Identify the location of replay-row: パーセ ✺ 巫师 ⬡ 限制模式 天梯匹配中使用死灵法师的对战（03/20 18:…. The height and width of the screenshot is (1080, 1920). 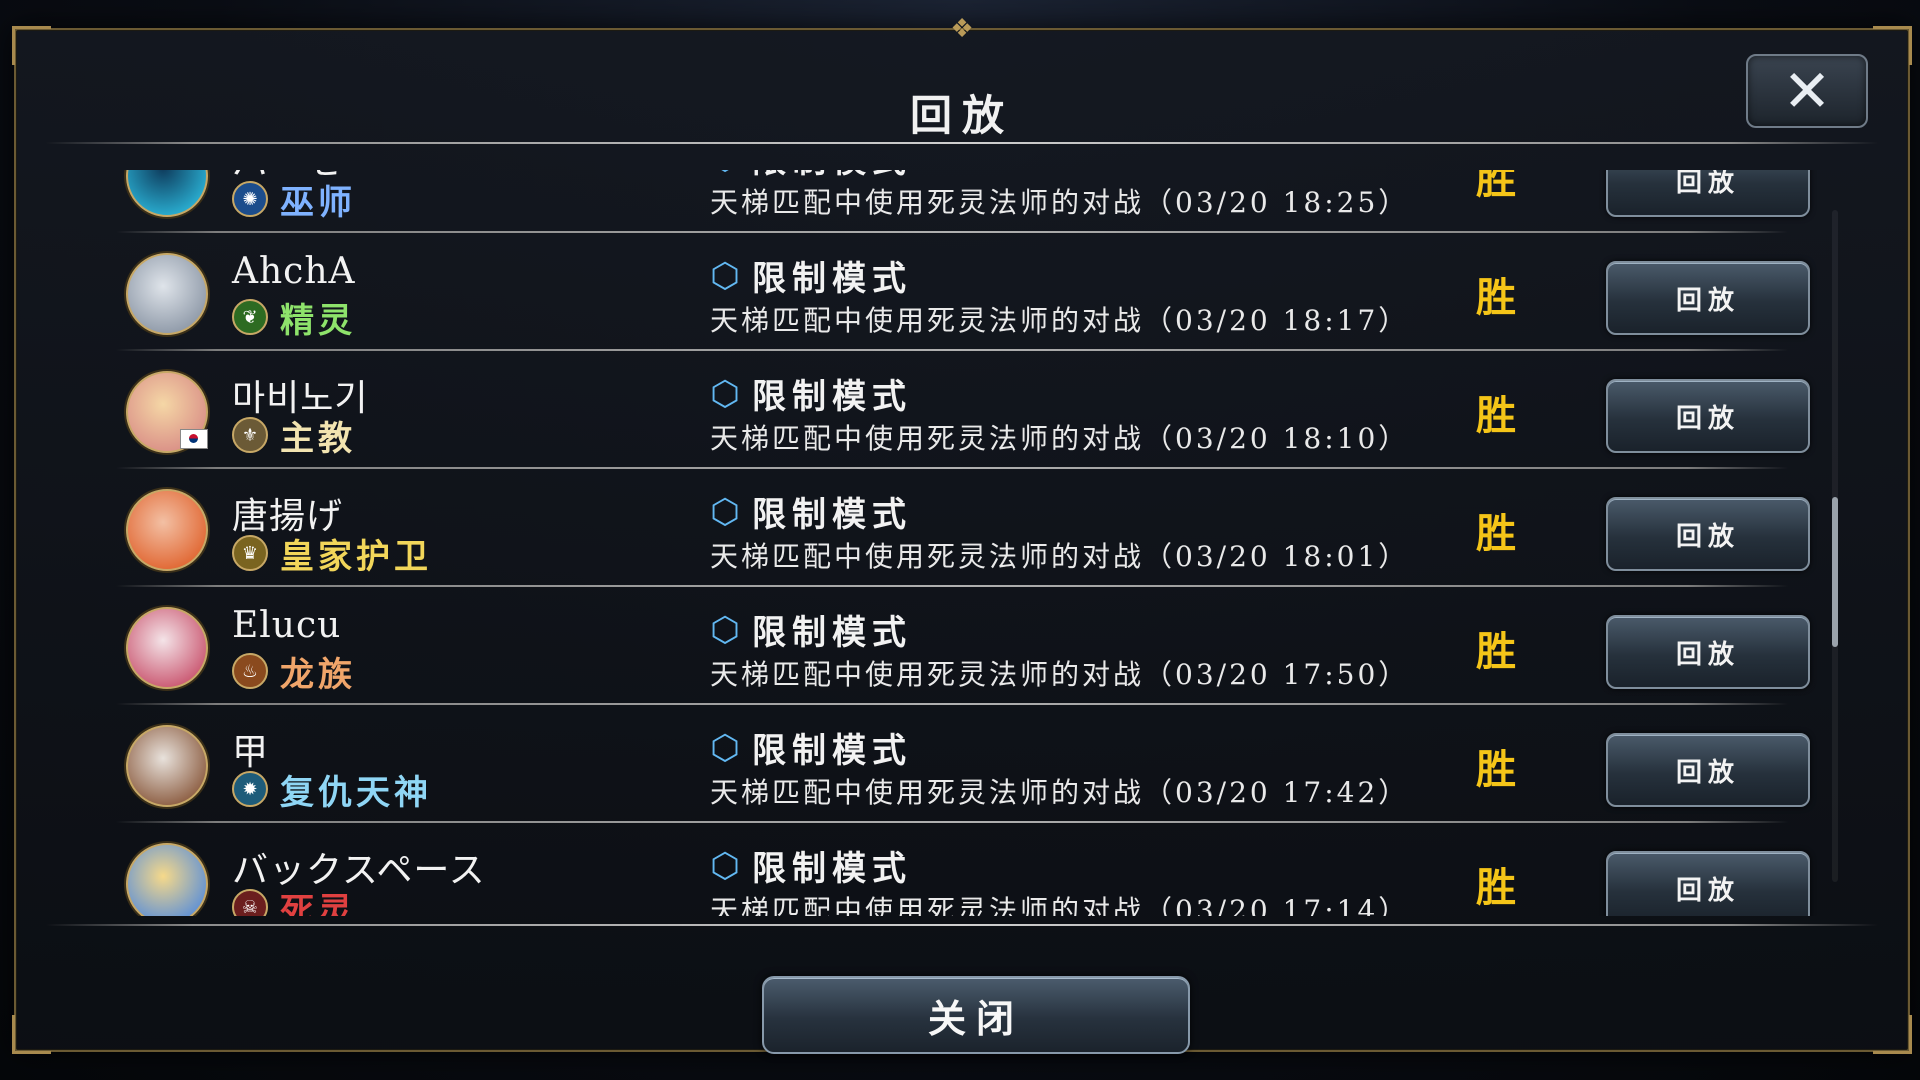
(962, 201).